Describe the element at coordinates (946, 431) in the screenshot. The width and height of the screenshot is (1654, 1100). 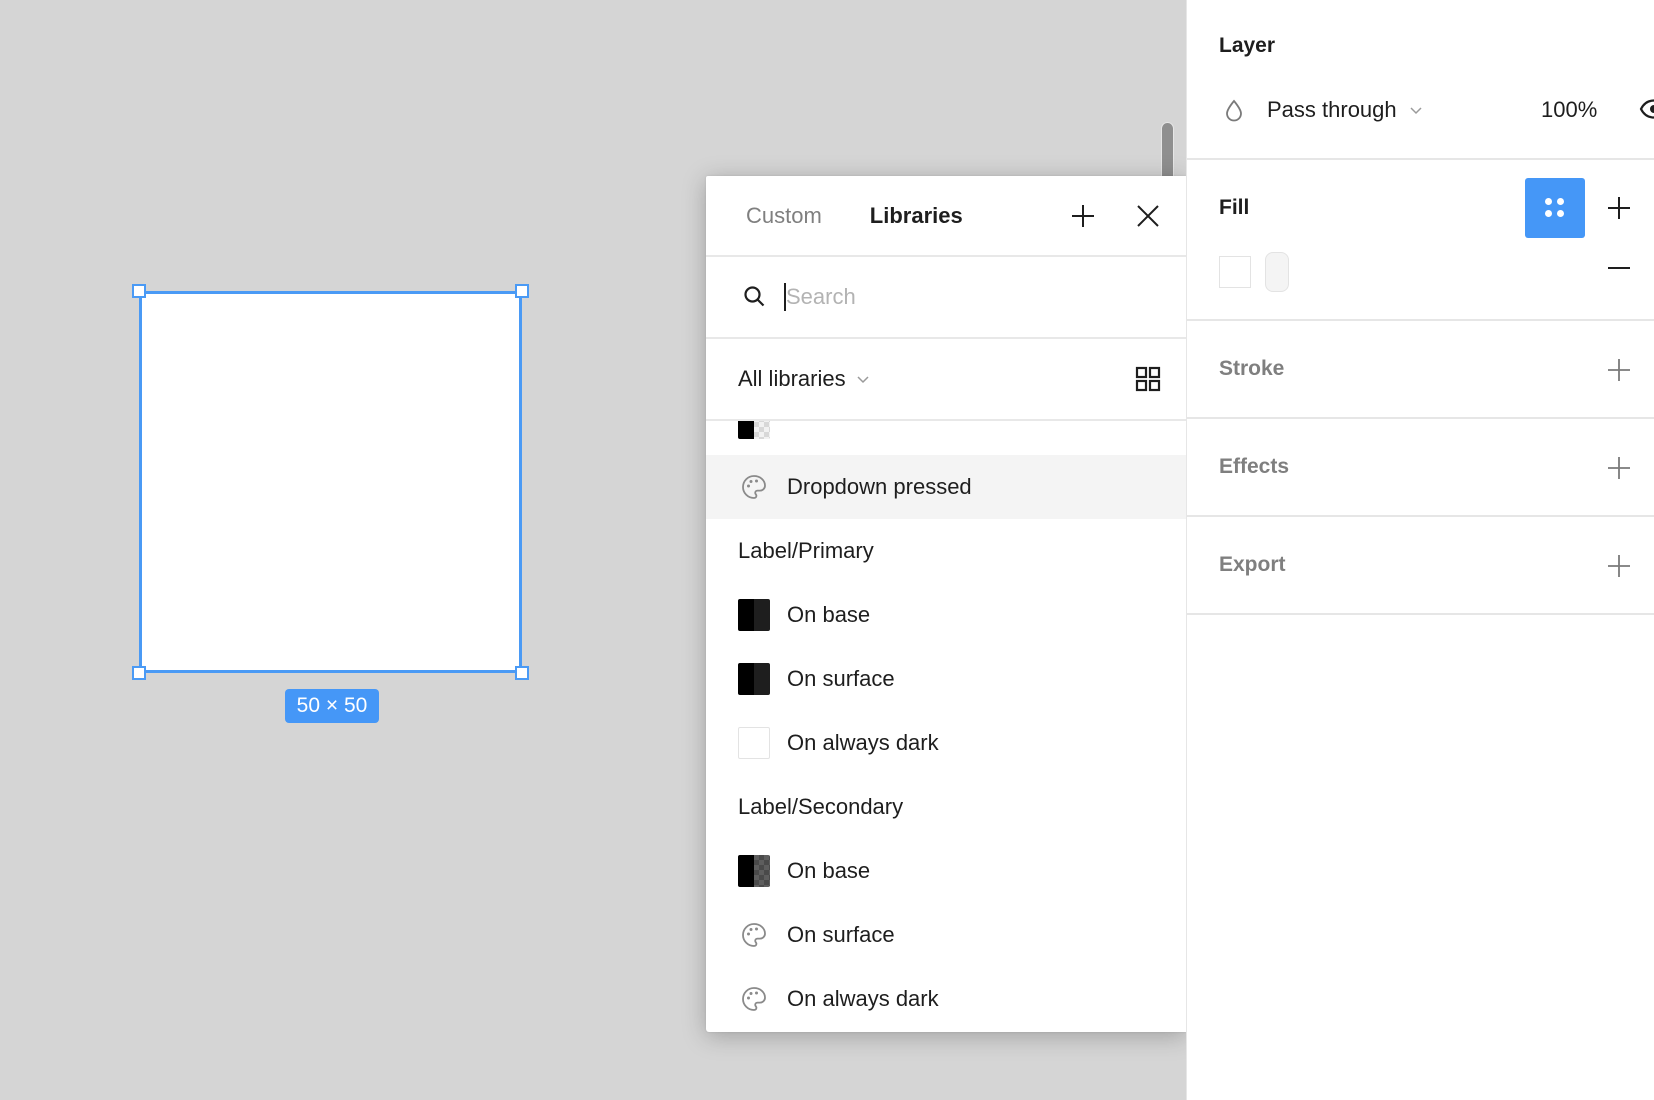
I see `style-item-surface-focused: Surface focused` at that location.